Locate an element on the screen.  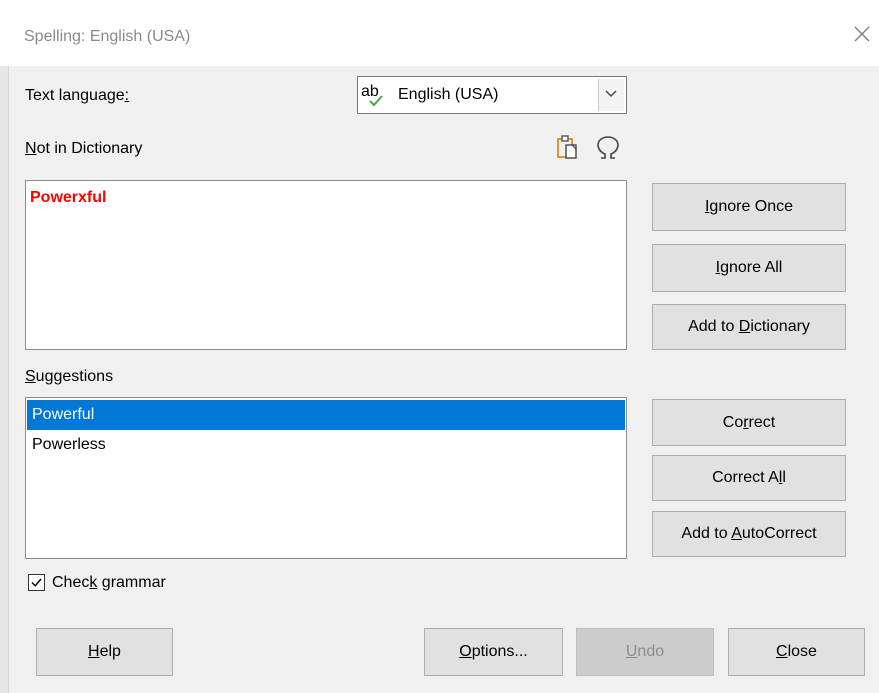
not-in-dictionary-label: Not in Dictionary is located at coordinates (84, 148).